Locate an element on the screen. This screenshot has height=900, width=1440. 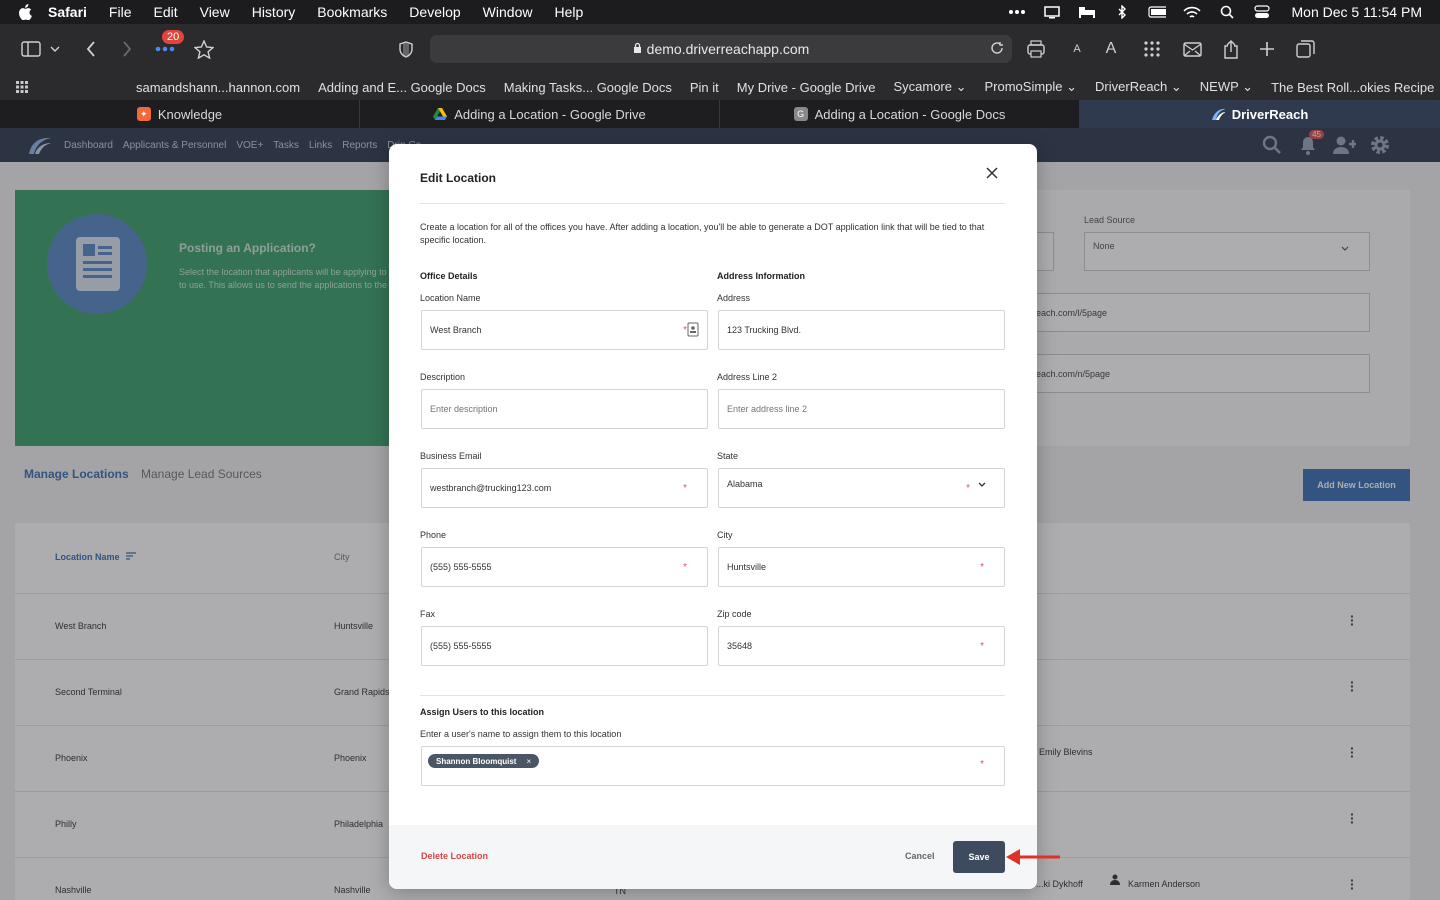
bookmark-folder: NEWP ⌄ is located at coordinates (1226, 87).